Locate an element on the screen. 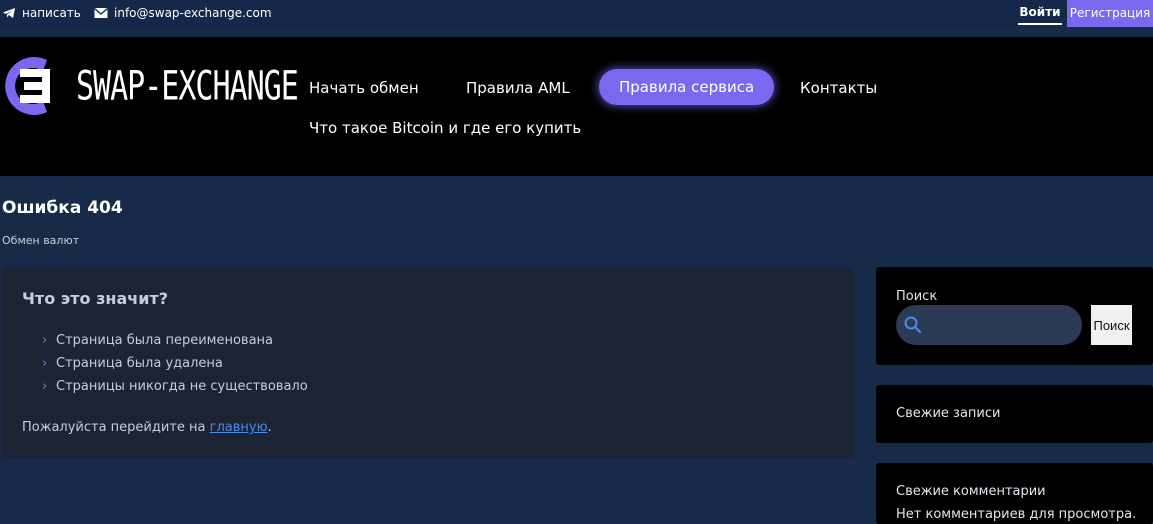 The width and height of the screenshot is (1153, 524). nav-contacts: Контакты is located at coordinates (838, 88).